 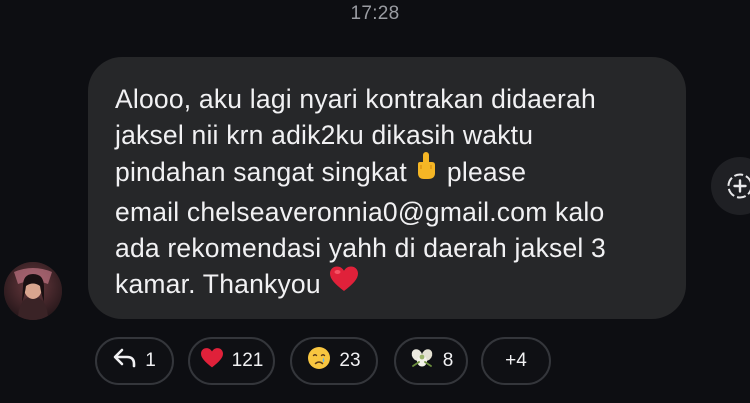 I want to click on more-reactions-label: +4, so click(x=516, y=360).